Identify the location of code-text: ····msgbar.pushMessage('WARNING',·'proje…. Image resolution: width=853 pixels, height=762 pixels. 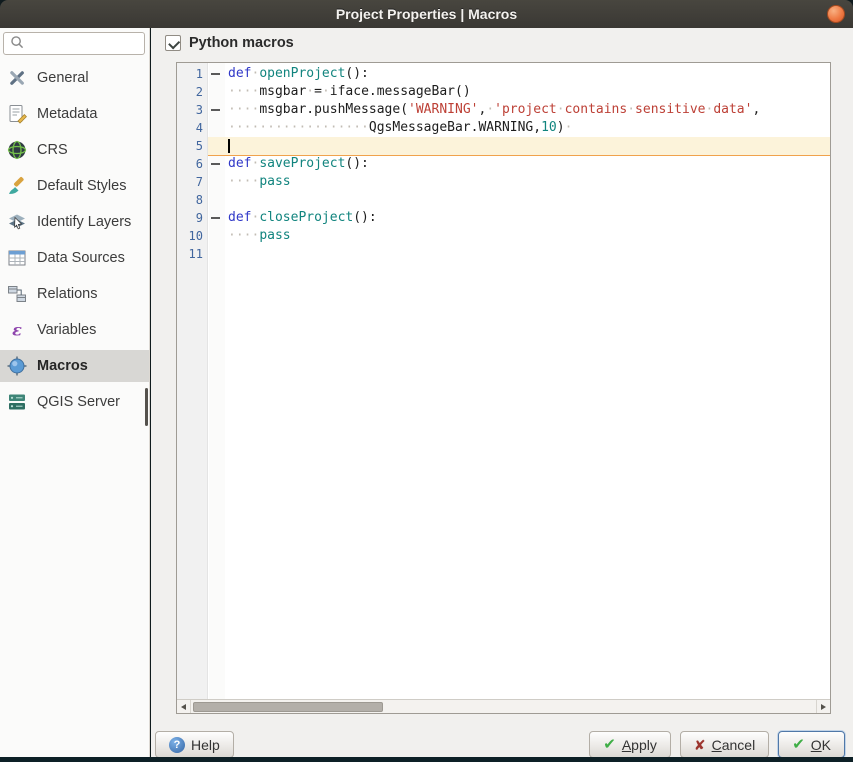
(527, 110).